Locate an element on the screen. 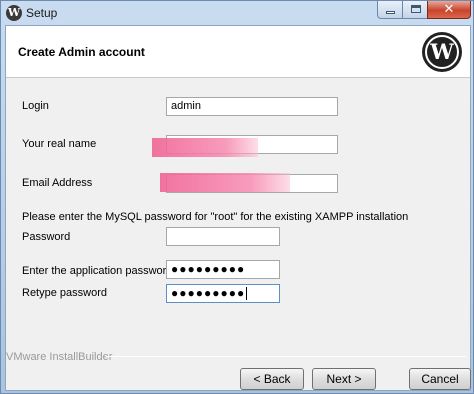 The image size is (474, 394). minimize-icon is located at coordinates (390, 12).